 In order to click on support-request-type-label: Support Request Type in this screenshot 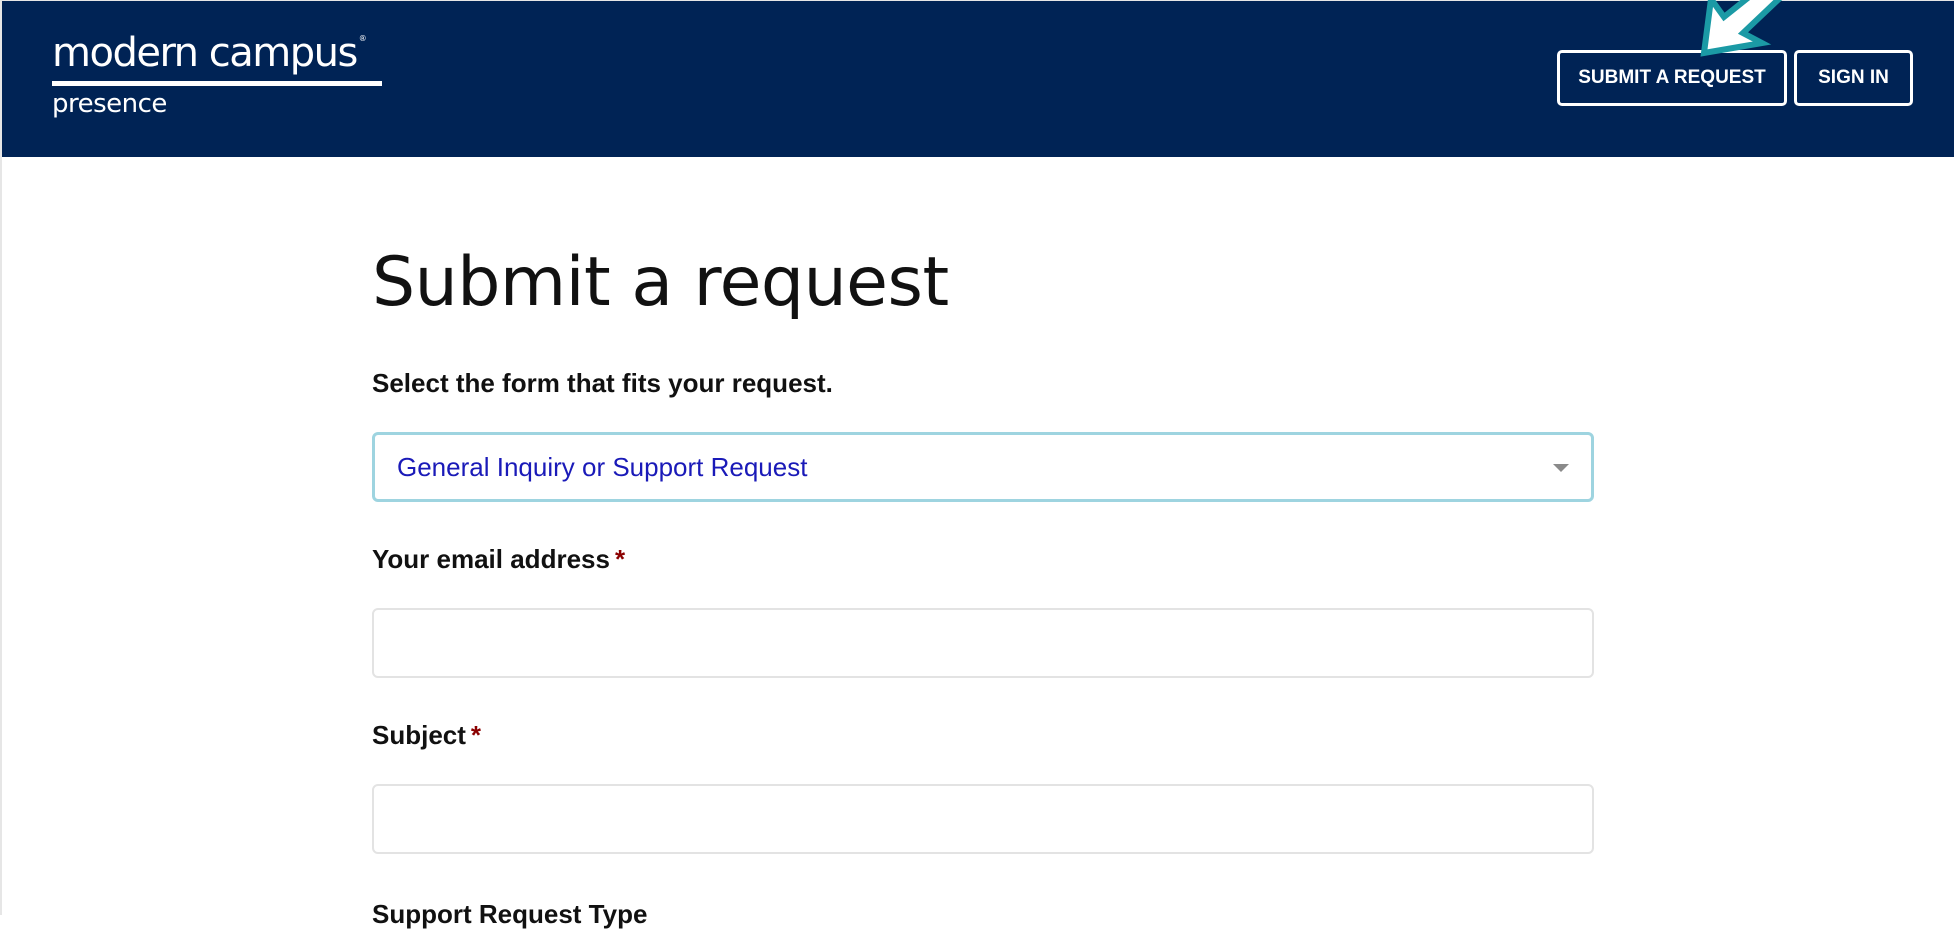, I will do `click(510, 914)`.